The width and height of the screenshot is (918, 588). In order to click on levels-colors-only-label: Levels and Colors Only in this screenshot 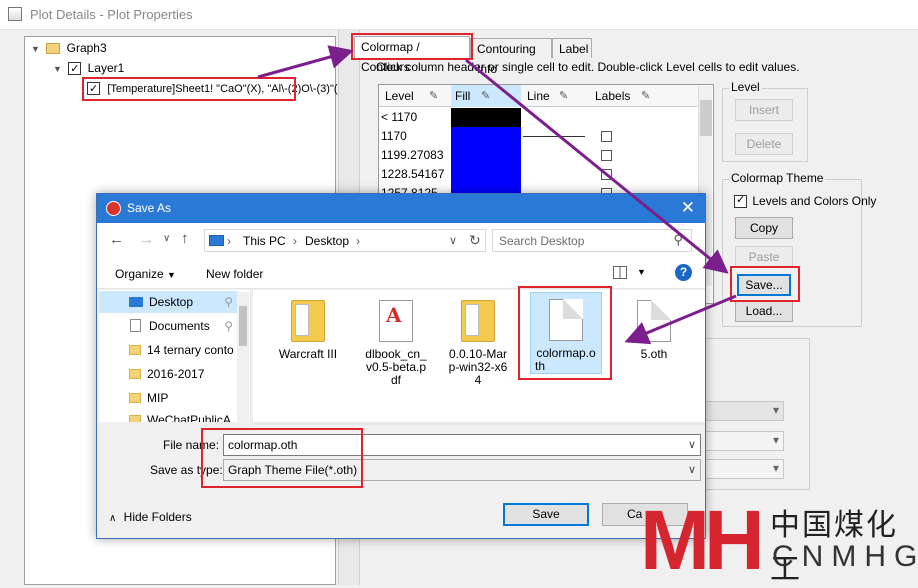, I will do `click(814, 201)`.